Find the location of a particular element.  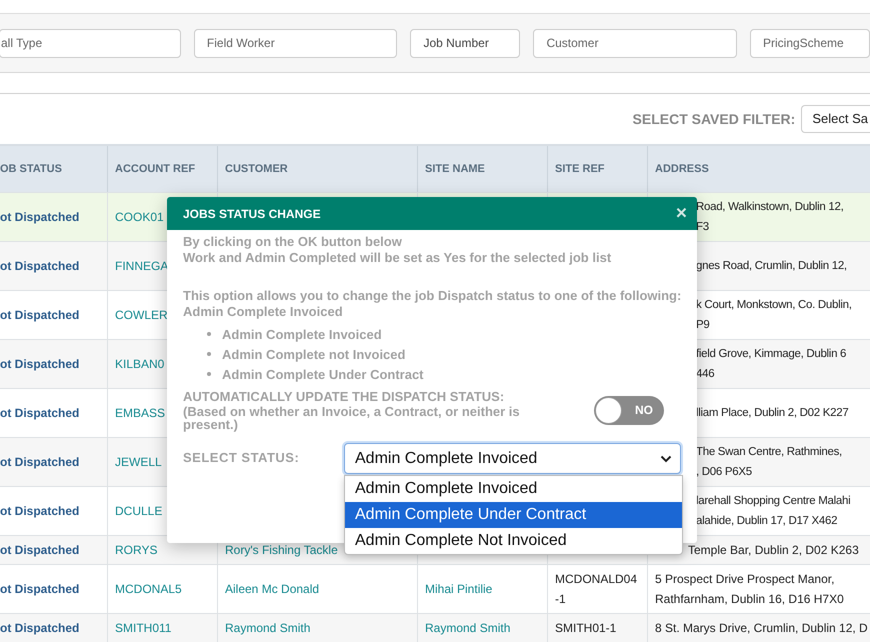

address-text: P9 is located at coordinates (703, 325).